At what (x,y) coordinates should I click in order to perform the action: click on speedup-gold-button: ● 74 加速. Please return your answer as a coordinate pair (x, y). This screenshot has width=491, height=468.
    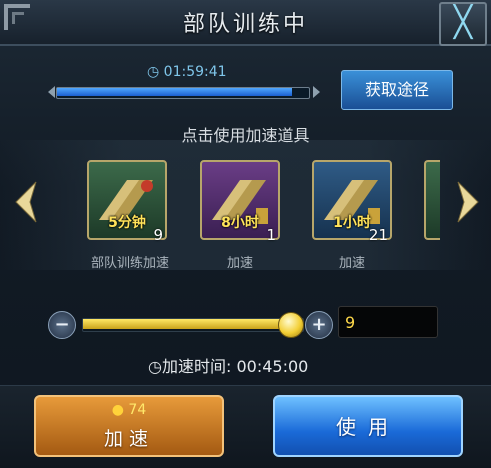
    Looking at the image, I should click on (129, 426).